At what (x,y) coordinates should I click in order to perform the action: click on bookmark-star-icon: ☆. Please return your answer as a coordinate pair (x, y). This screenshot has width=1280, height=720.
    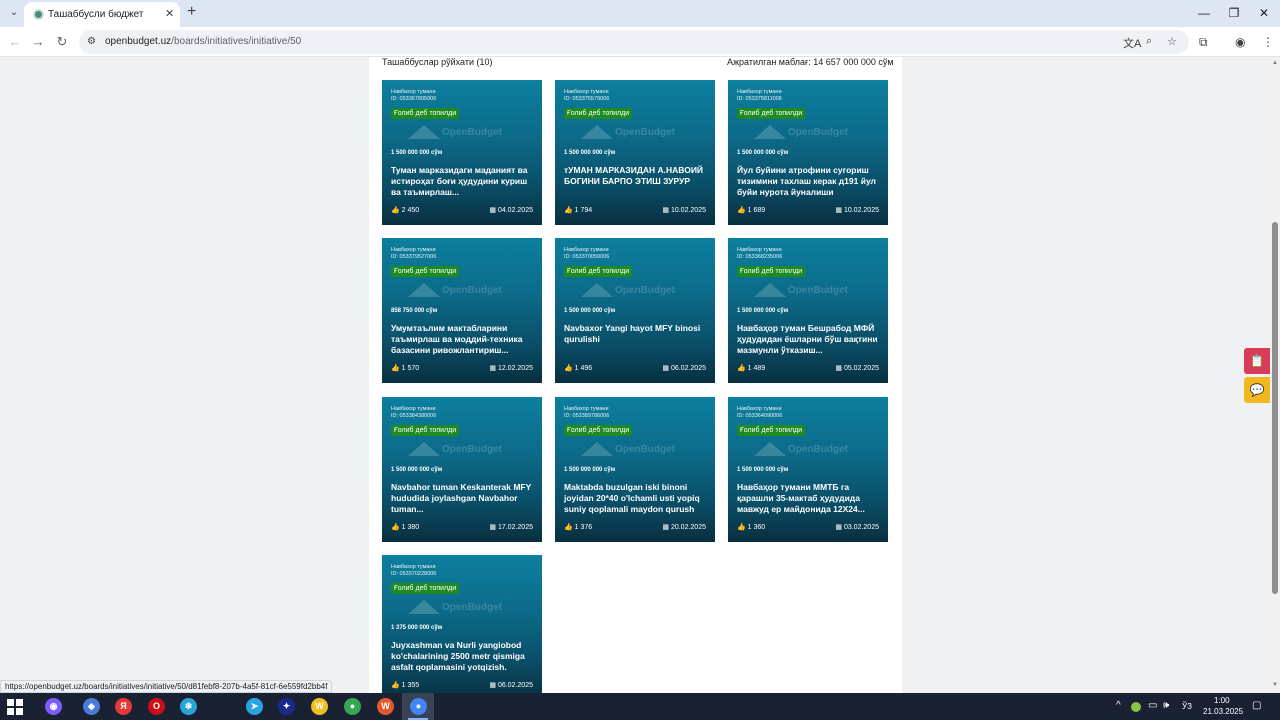
    Looking at the image, I should click on (1172, 41).